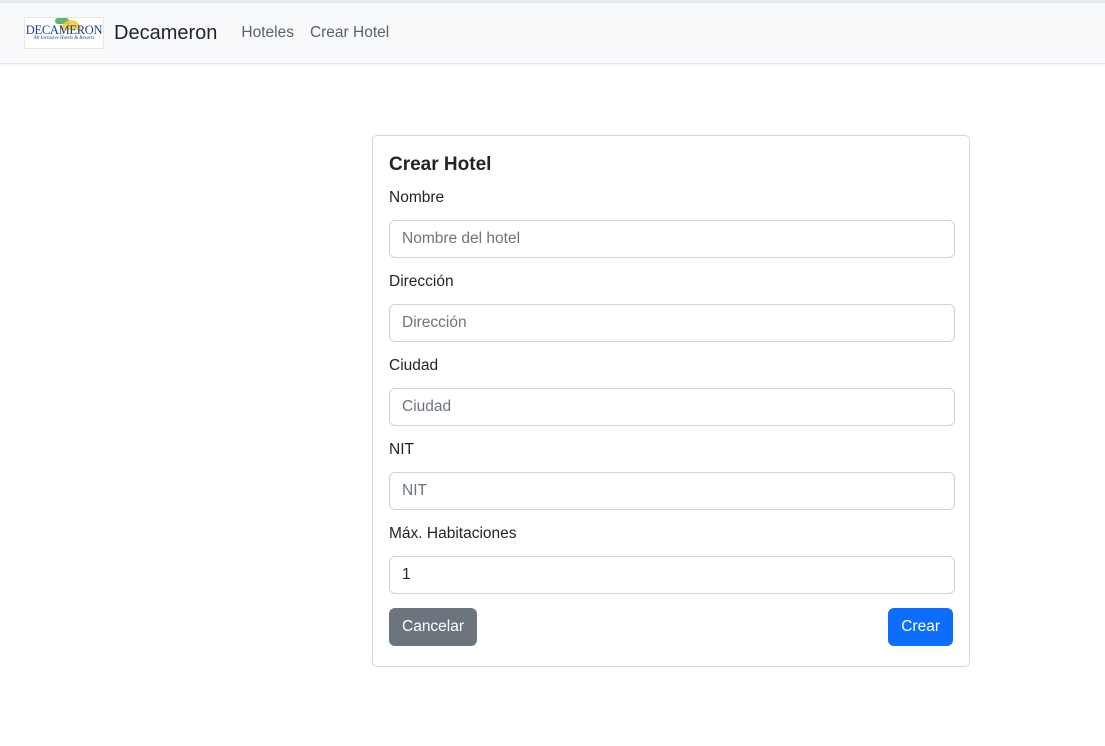 The width and height of the screenshot is (1105, 746). What do you see at coordinates (672, 323) in the screenshot?
I see `direccion-input` at bounding box center [672, 323].